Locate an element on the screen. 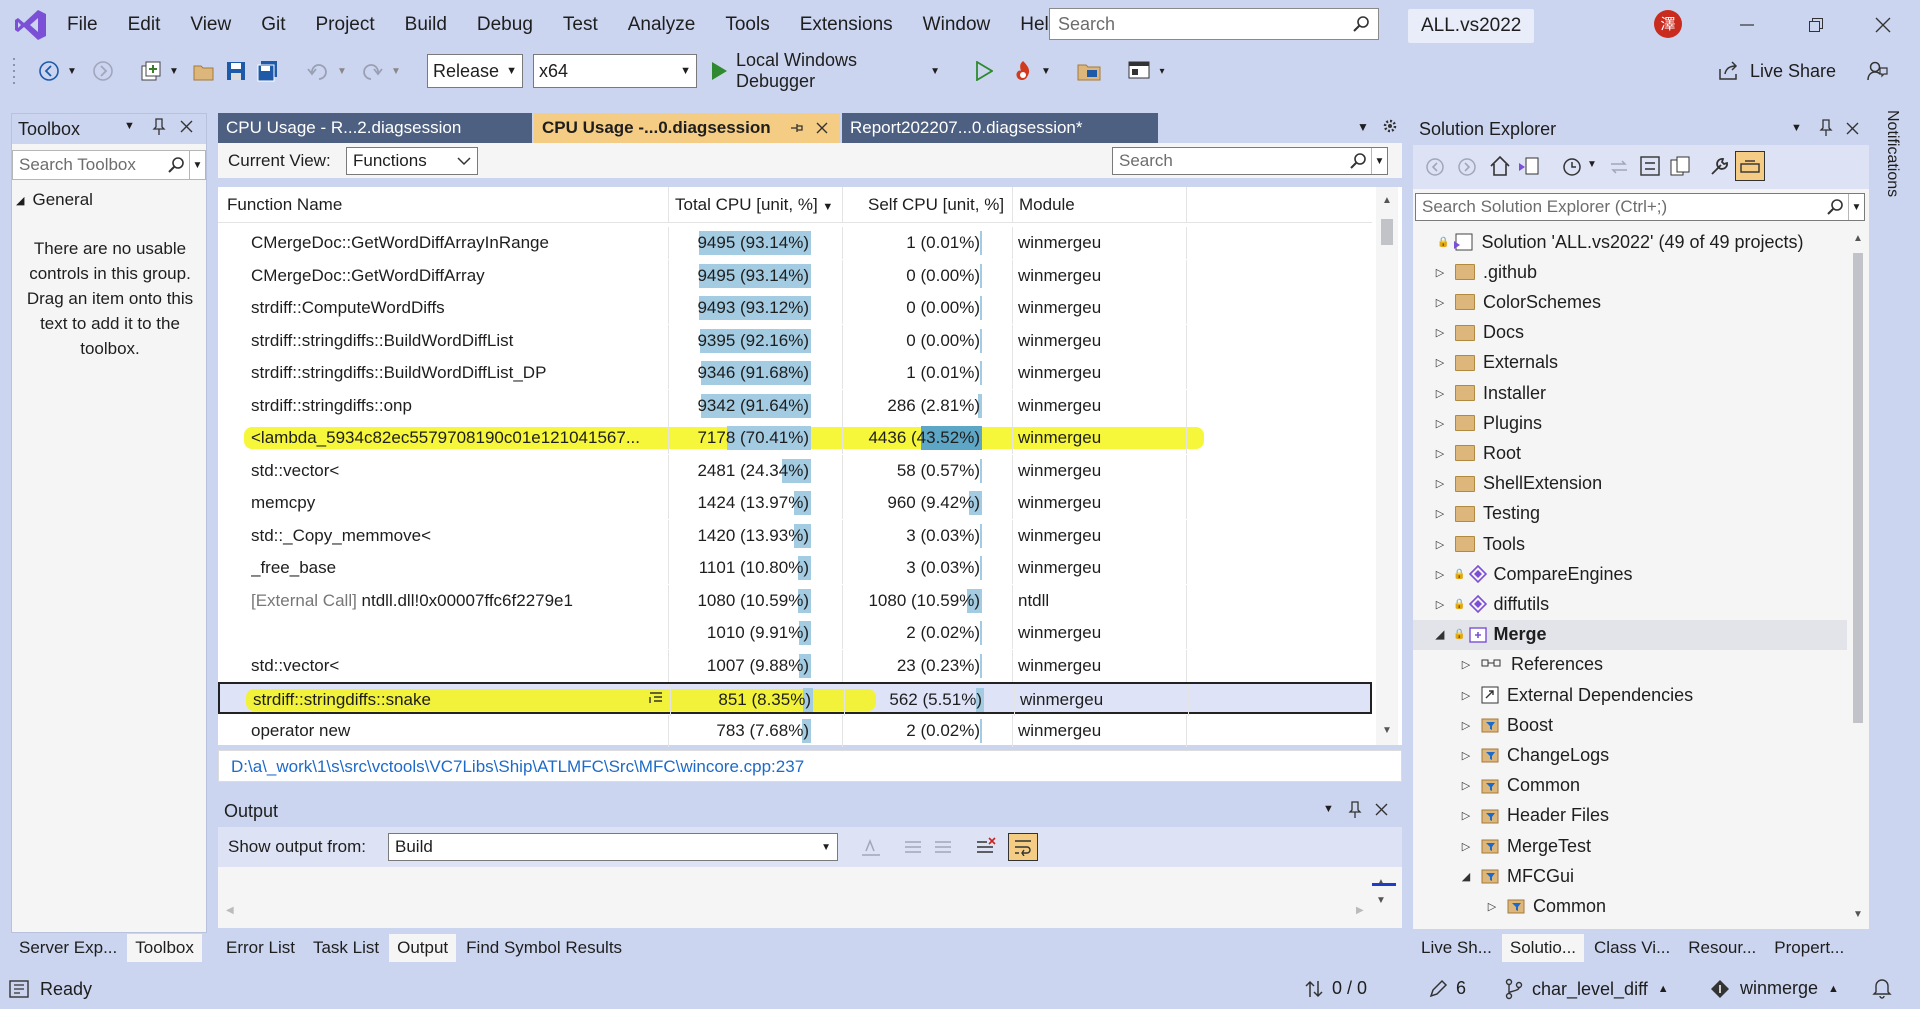  menu-item-analyze: Analyze is located at coordinates (662, 25).